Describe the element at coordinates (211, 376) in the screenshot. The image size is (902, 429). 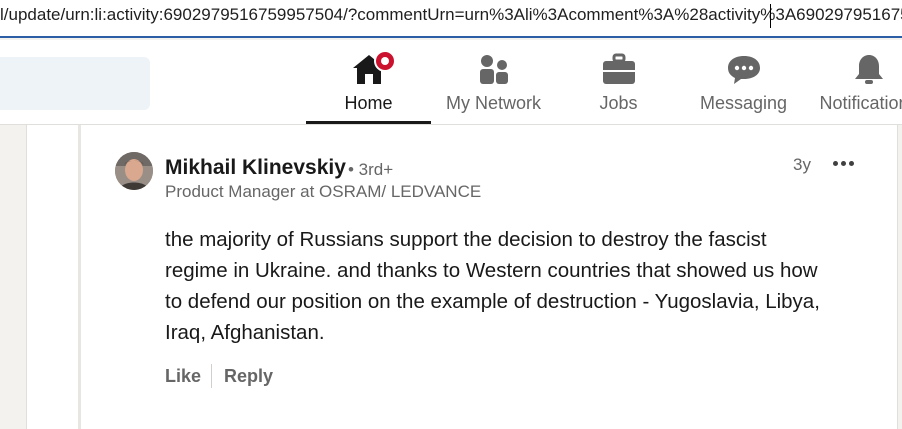
I see `action-divider` at that location.